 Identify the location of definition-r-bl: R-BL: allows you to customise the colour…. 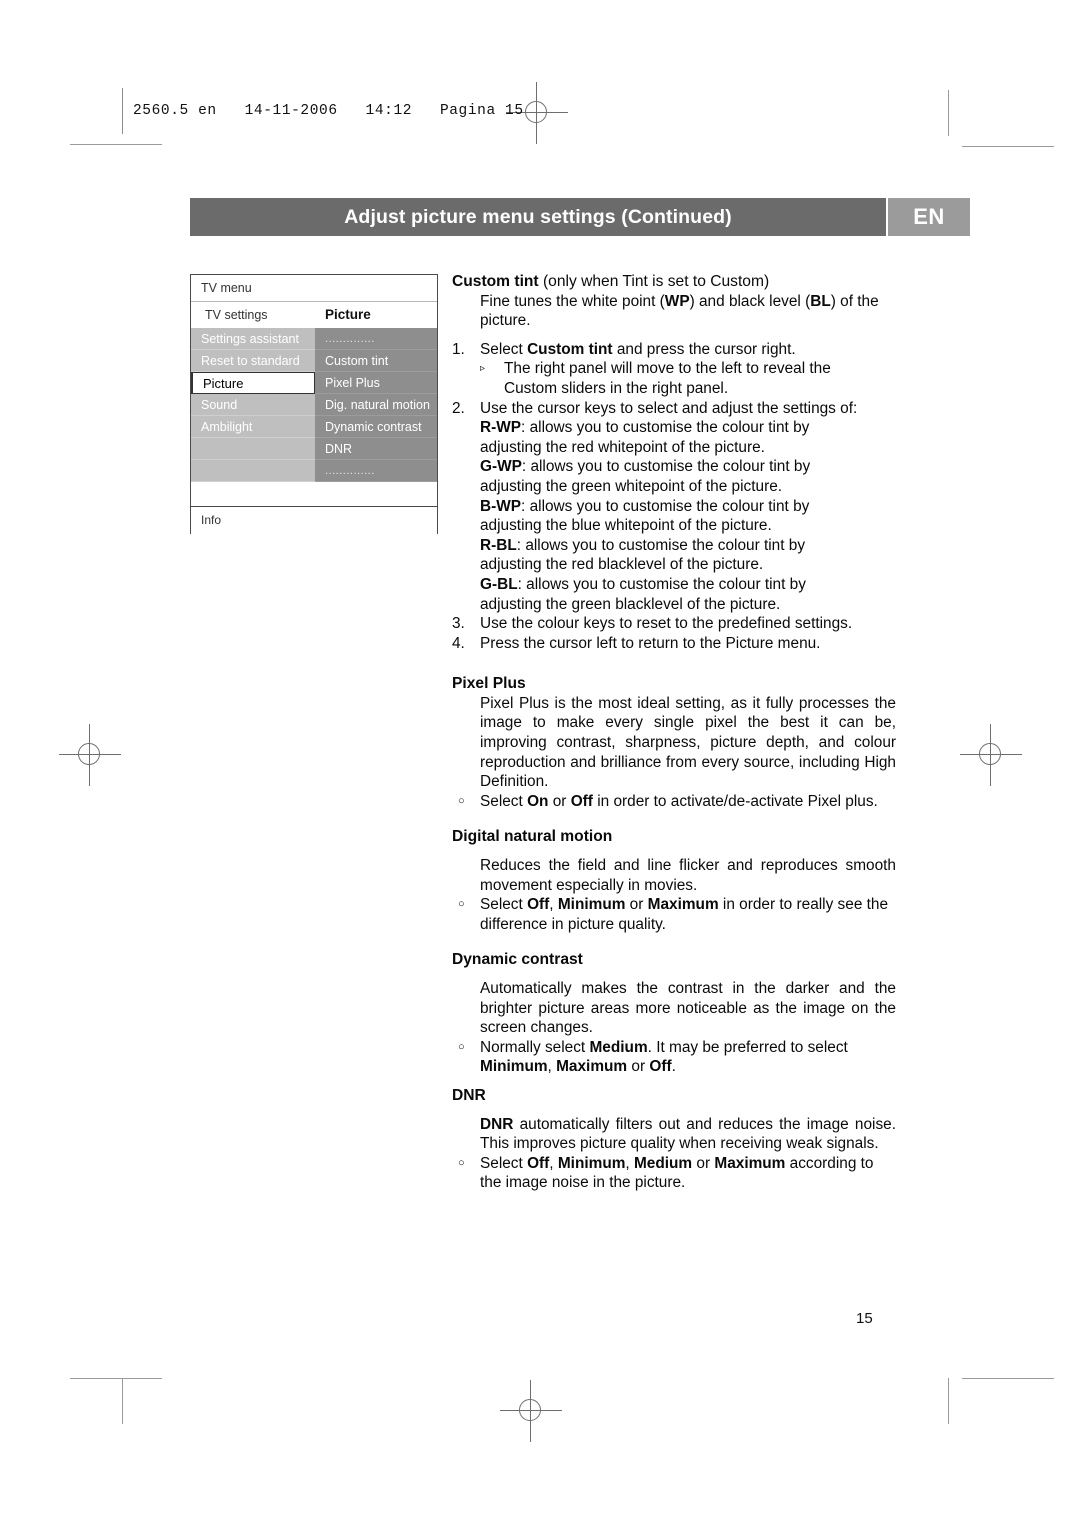
(674, 546).